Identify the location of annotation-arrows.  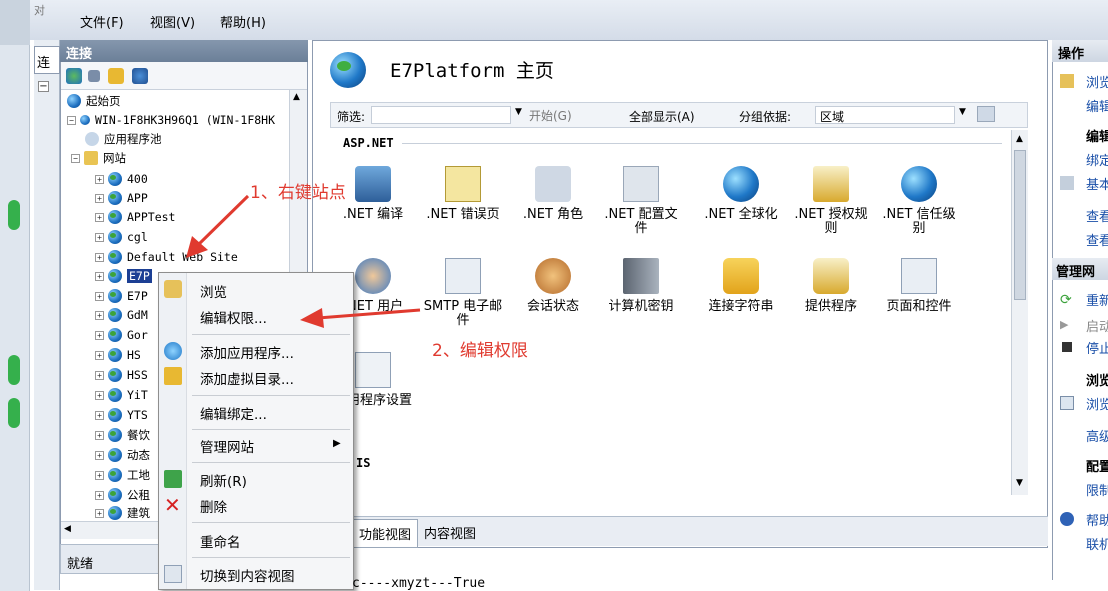
(303, 261).